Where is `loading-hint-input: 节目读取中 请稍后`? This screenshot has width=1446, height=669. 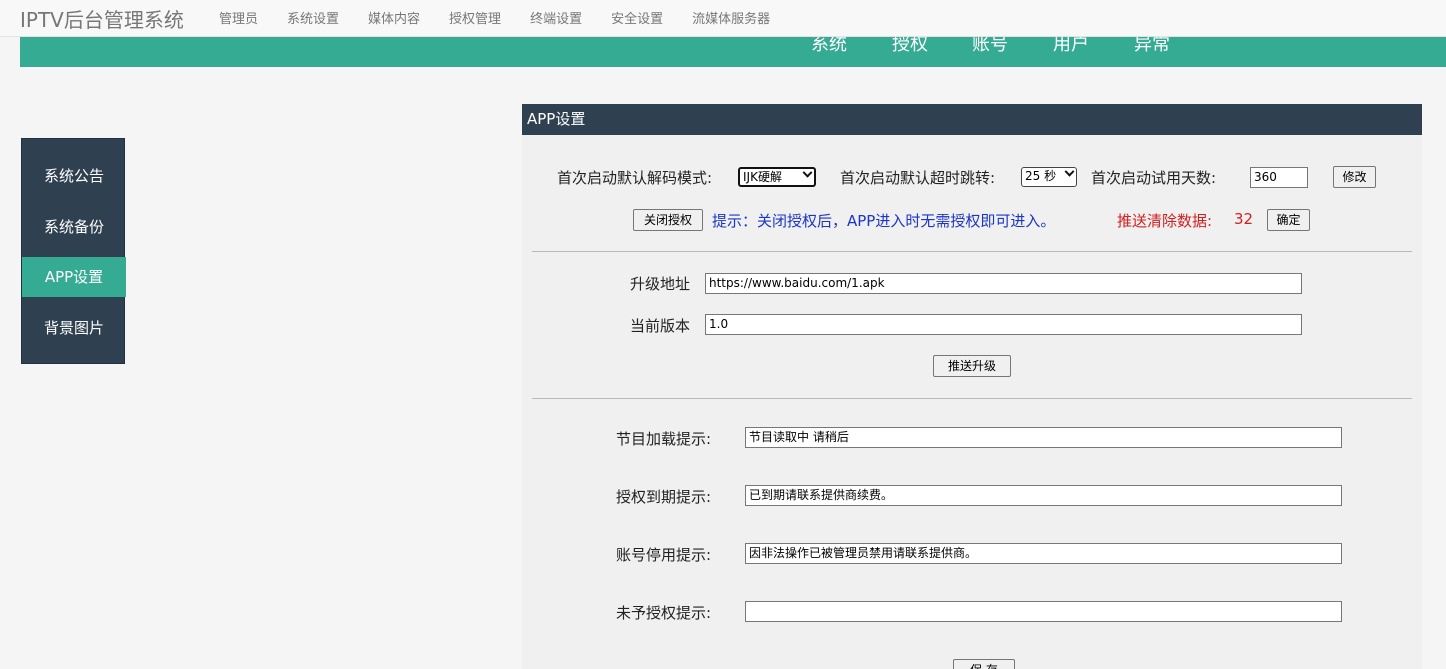
loading-hint-input: 节目读取中 请稍后 is located at coordinates (1043, 437).